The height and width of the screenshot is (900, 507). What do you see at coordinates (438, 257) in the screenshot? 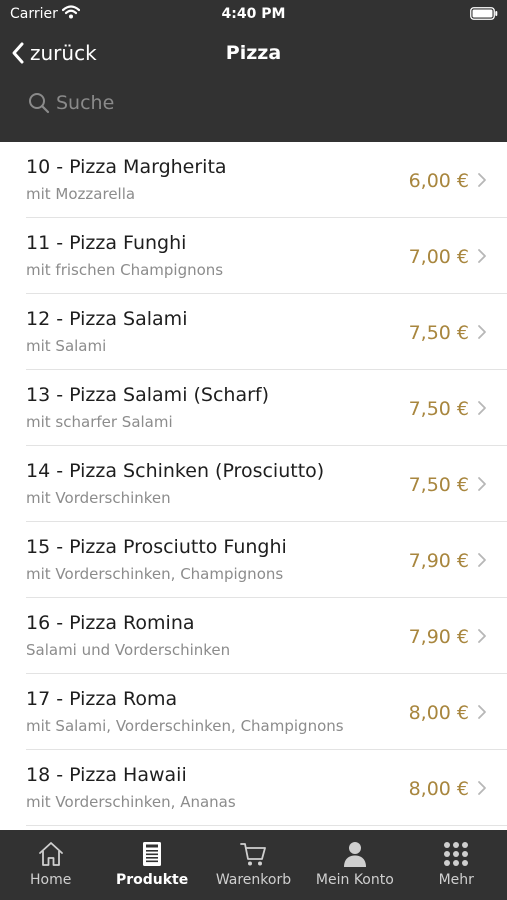
I see `product-price: 7,00 €` at bounding box center [438, 257].